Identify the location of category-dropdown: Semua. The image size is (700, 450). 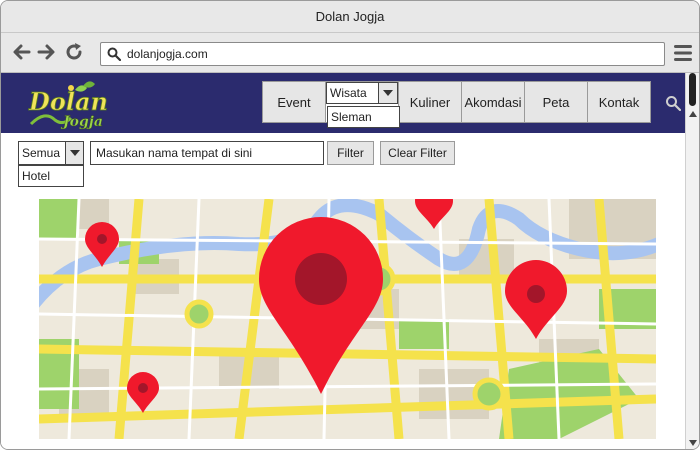
(51, 153).